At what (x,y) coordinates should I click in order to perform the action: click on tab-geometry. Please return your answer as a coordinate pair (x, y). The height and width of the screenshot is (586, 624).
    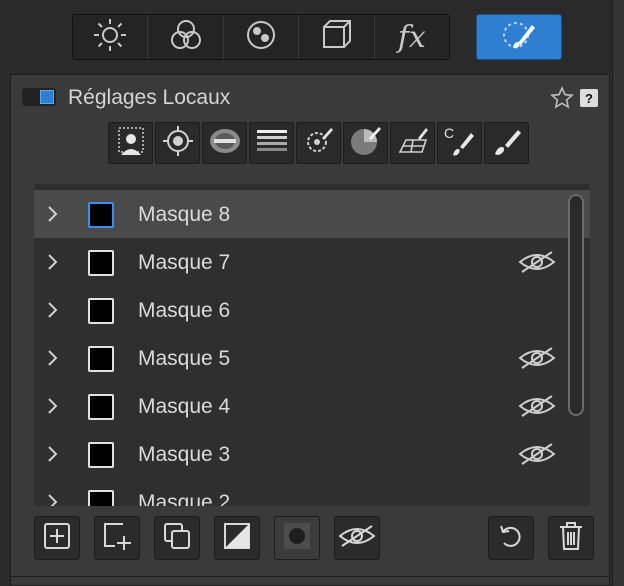
    Looking at the image, I should click on (337, 37).